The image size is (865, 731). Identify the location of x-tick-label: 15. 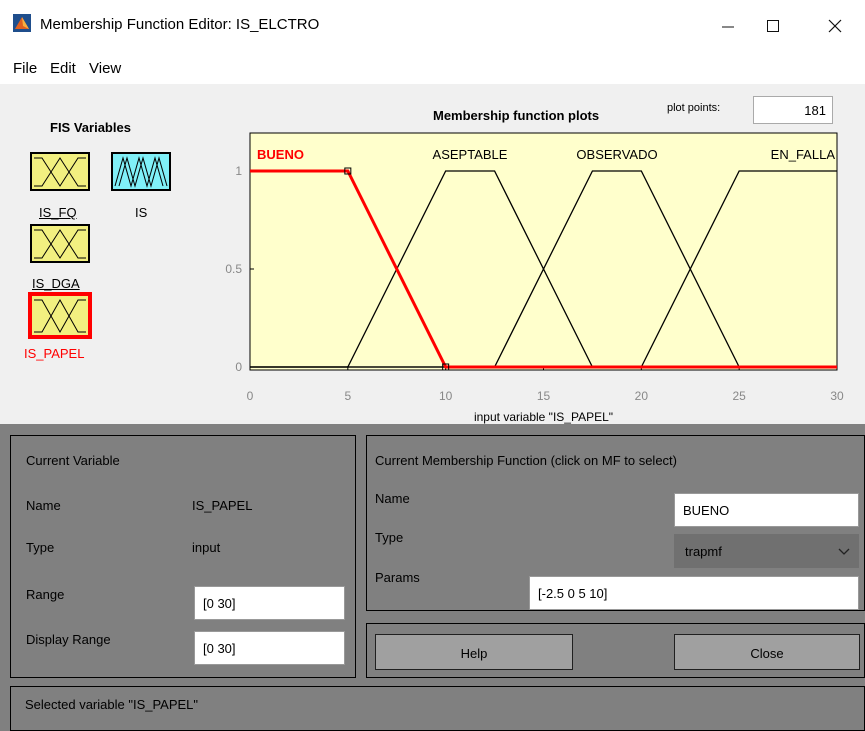
(544, 396).